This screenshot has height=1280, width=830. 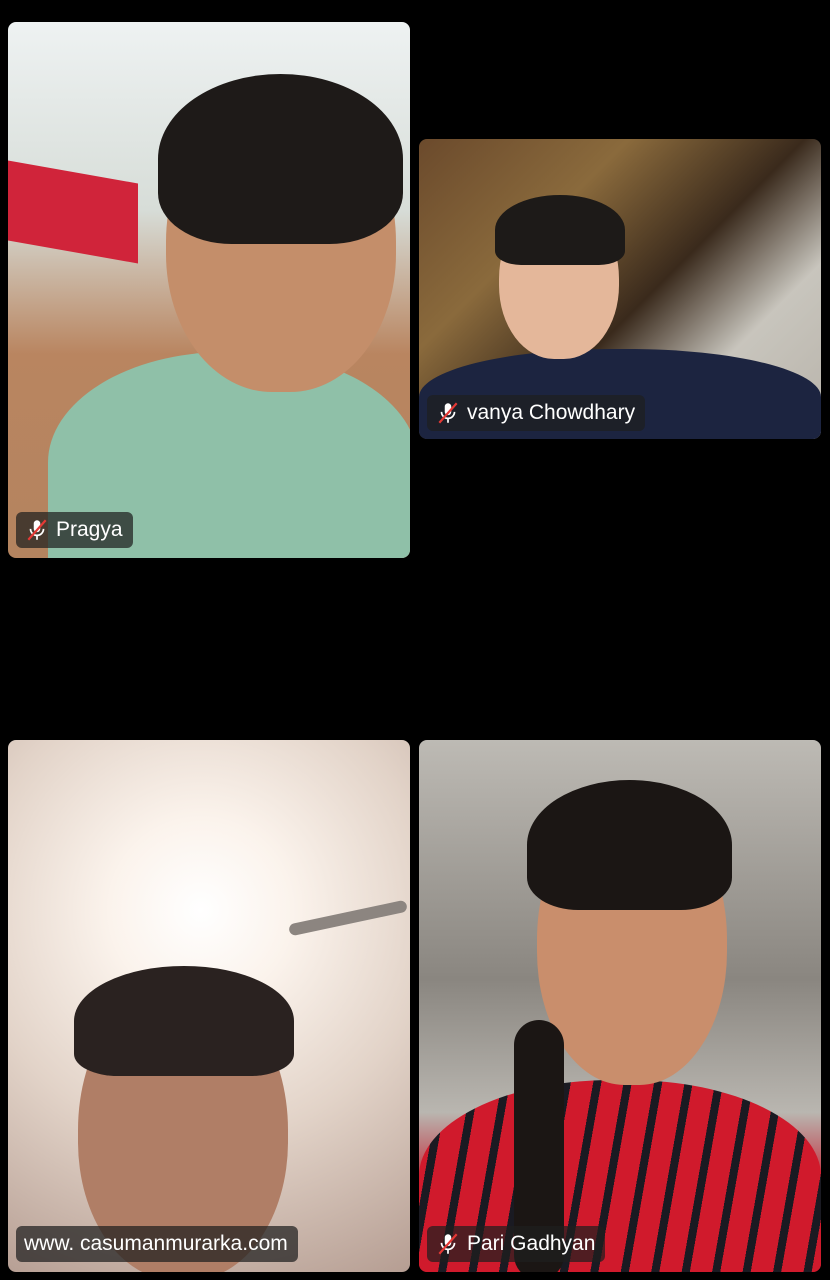 I want to click on name-tag: vanya Chowdhary, so click(x=536, y=413).